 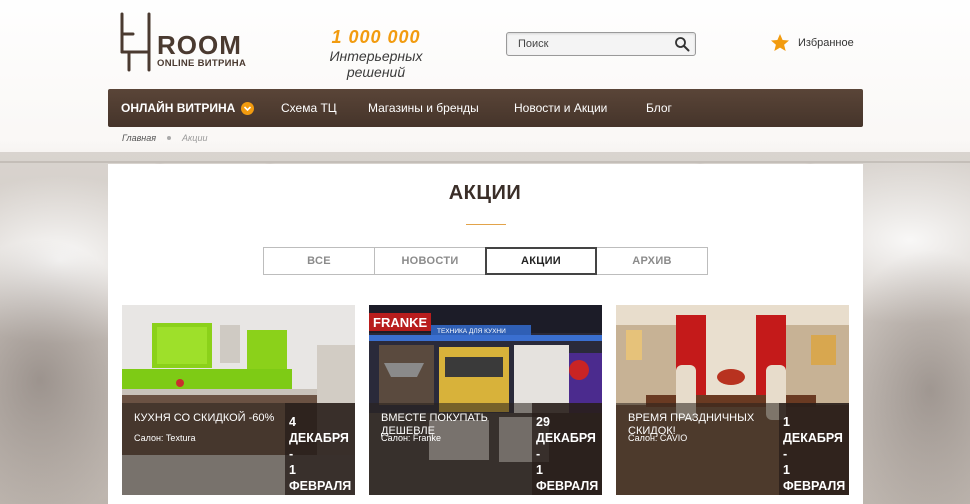 I want to click on franke-logo-text: FRANKE, so click(x=400, y=322).